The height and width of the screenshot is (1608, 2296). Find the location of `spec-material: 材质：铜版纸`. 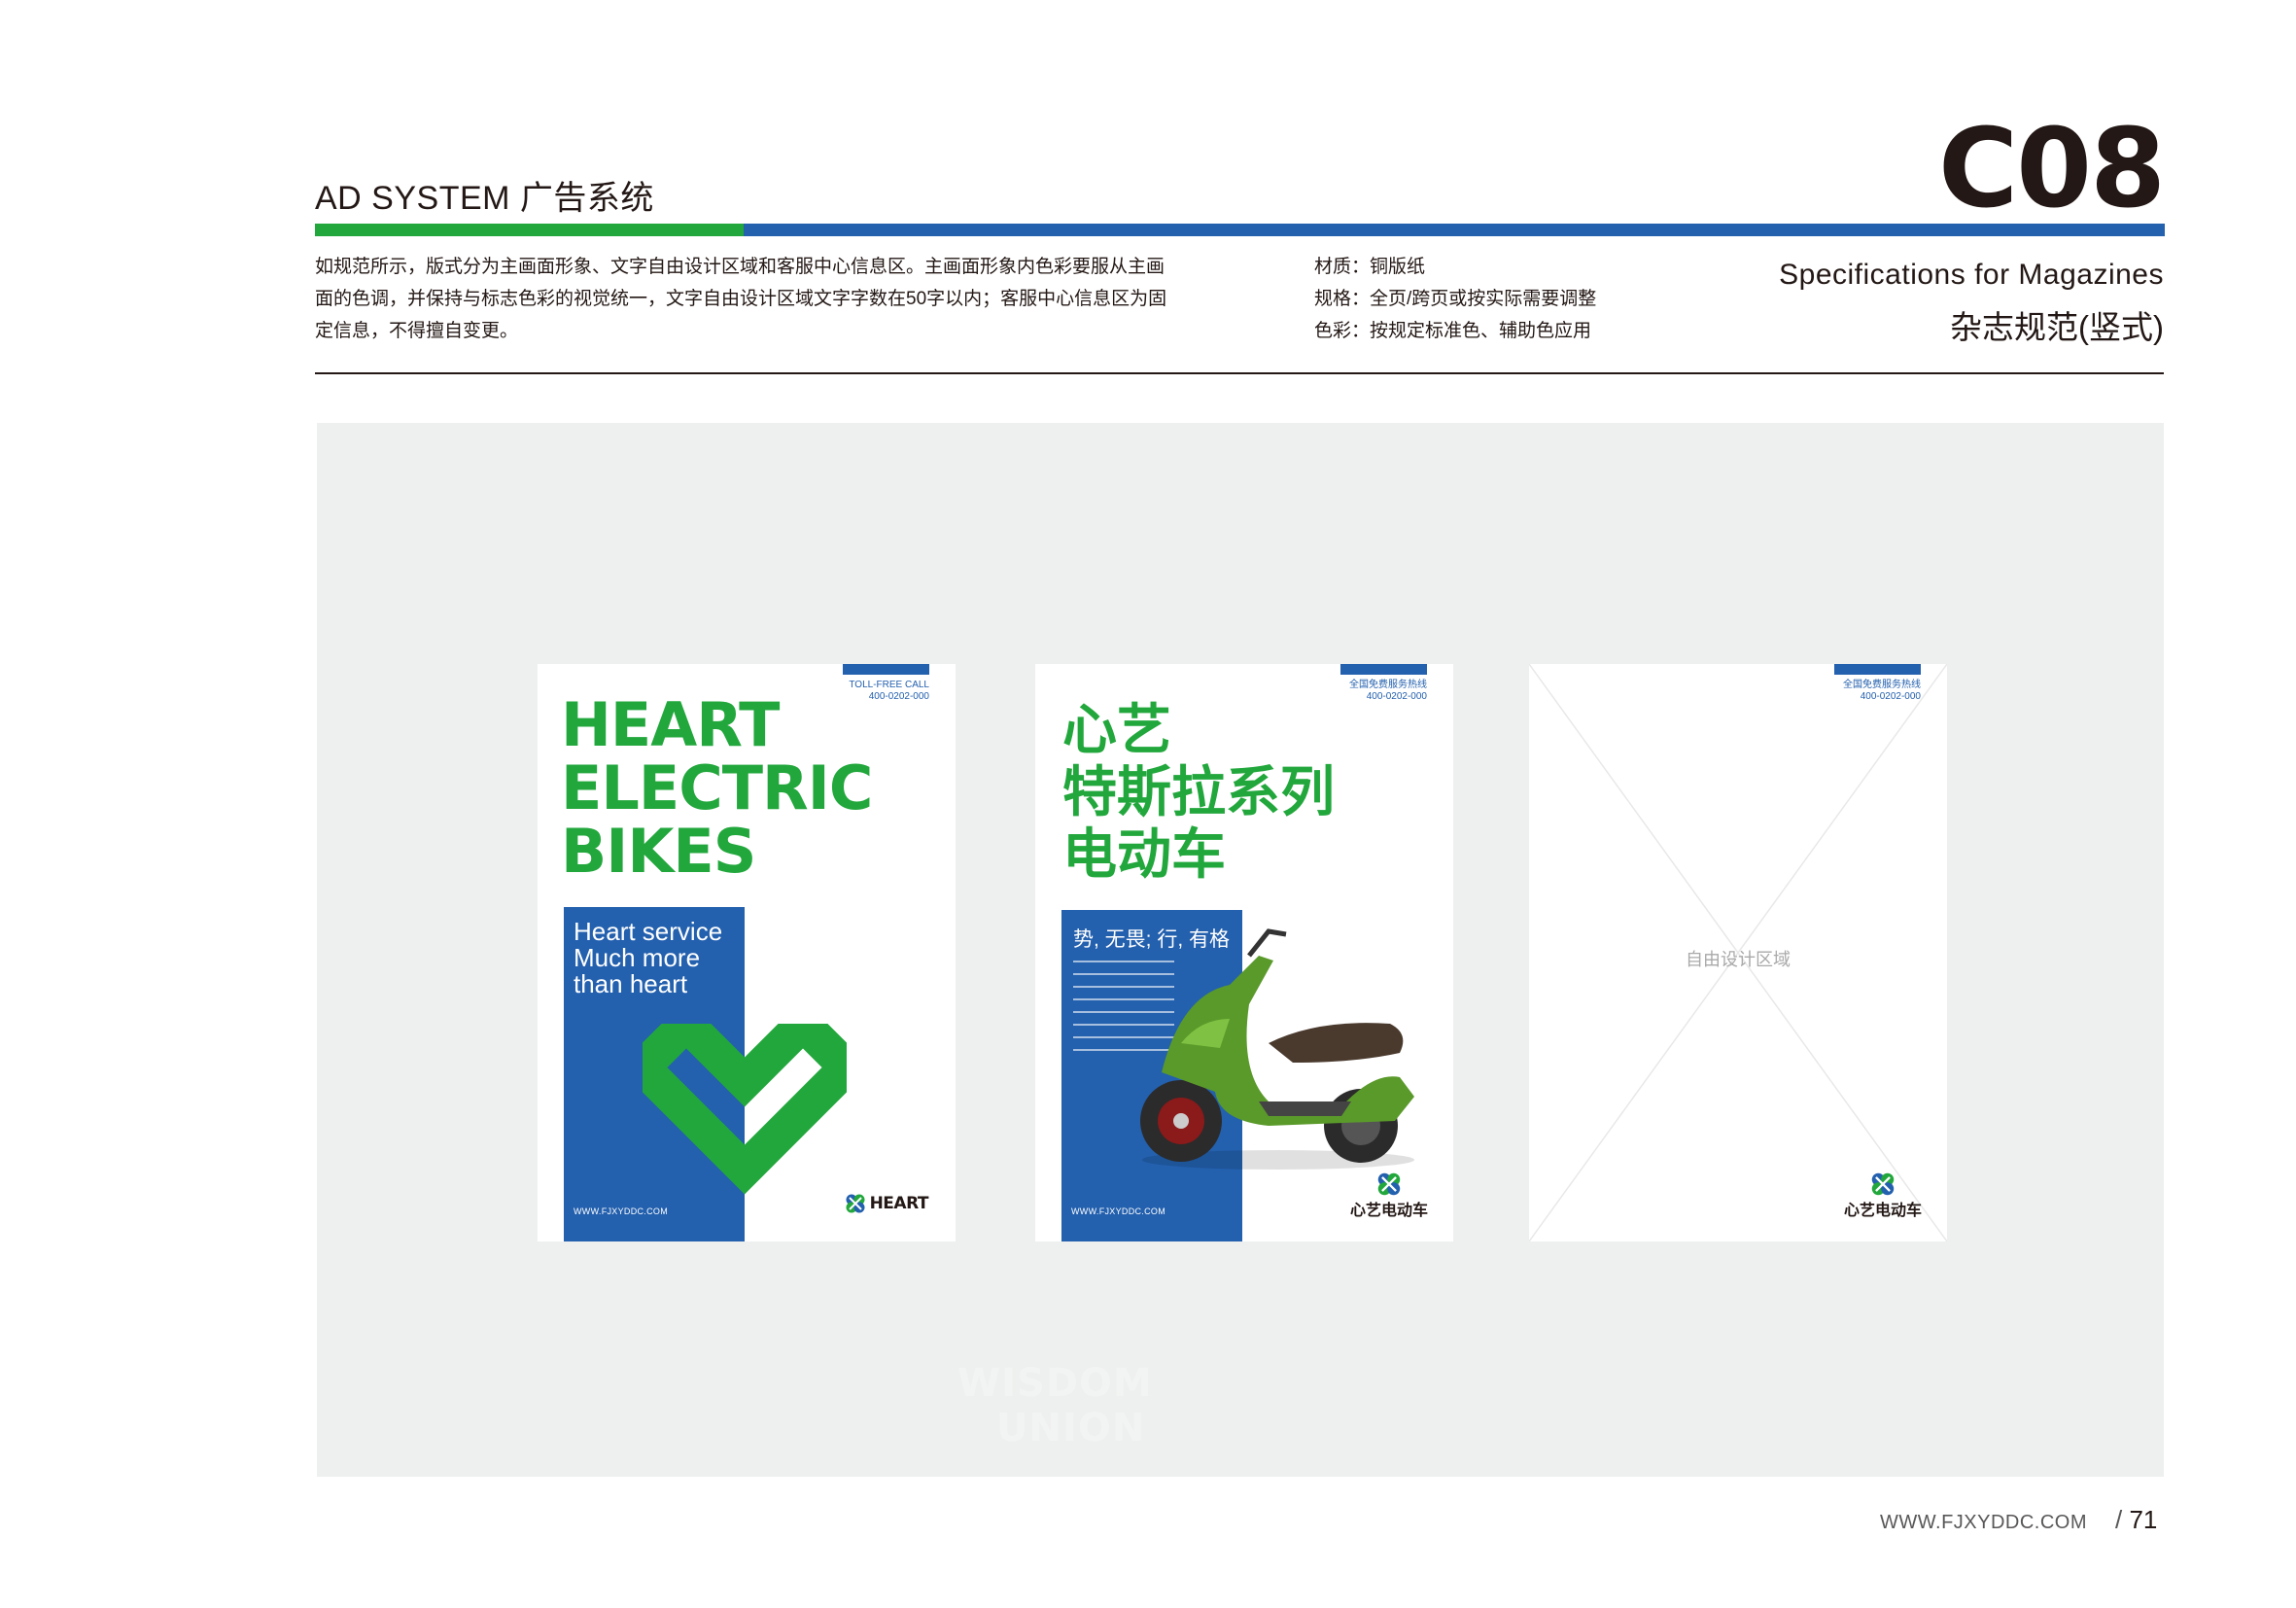

spec-material: 材质：铜版纸 is located at coordinates (1370, 267).